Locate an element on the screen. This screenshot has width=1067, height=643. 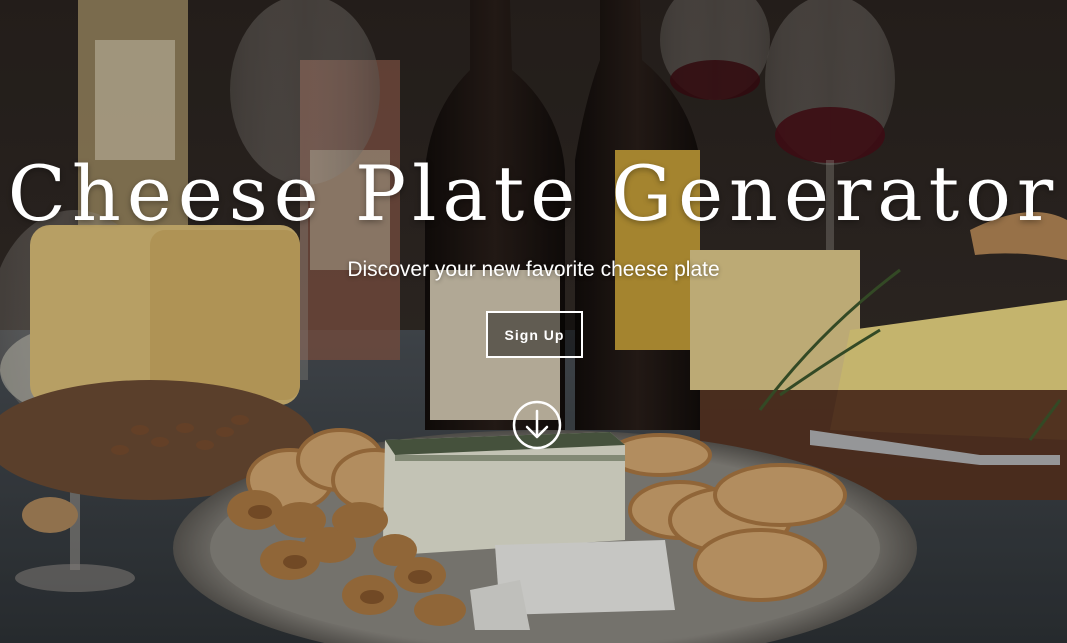
scroll-down-button is located at coordinates (537, 425).